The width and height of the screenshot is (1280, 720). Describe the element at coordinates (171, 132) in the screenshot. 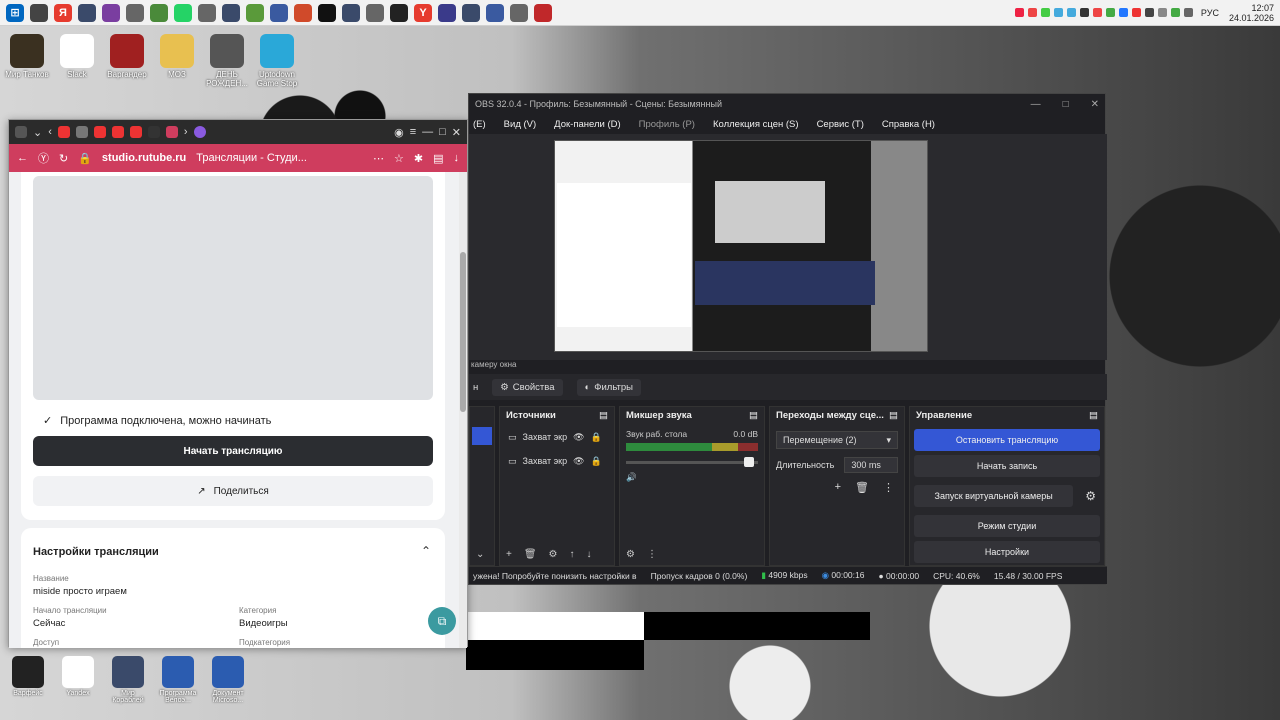

I see `active-tab-icon` at that location.